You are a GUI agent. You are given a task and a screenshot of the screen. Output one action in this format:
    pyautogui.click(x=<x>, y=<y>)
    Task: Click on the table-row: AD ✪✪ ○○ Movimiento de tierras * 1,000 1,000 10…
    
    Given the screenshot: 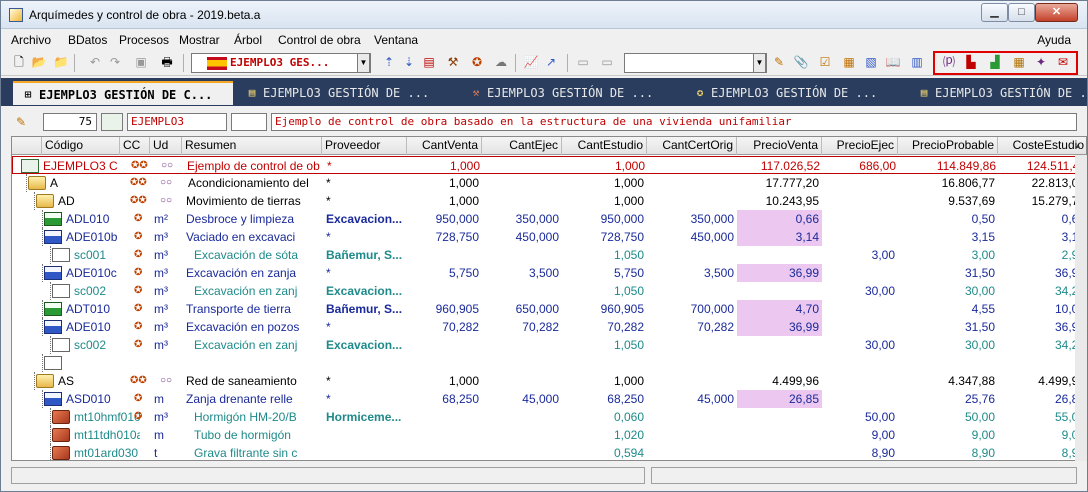 What is the action you would take?
    pyautogui.click(x=549, y=201)
    